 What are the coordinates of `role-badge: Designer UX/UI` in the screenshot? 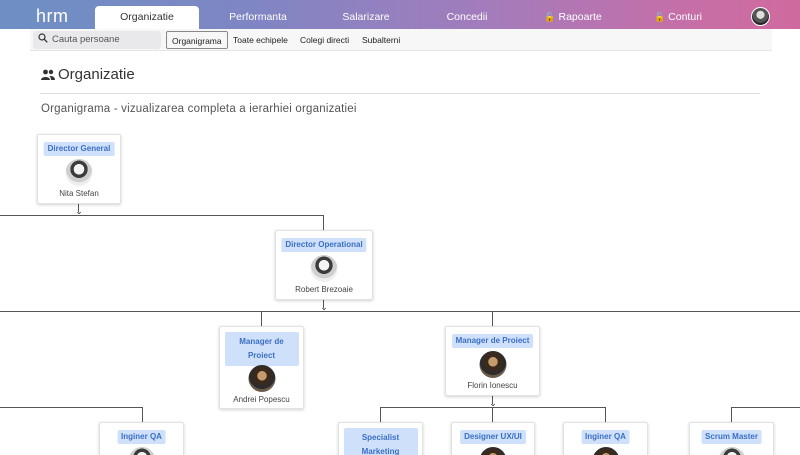 It's located at (493, 437).